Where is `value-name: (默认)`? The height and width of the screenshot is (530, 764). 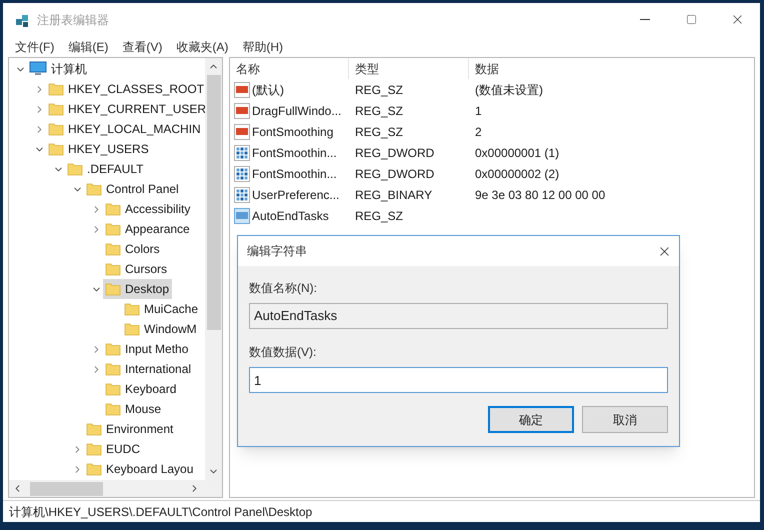 value-name: (默认) is located at coordinates (268, 90).